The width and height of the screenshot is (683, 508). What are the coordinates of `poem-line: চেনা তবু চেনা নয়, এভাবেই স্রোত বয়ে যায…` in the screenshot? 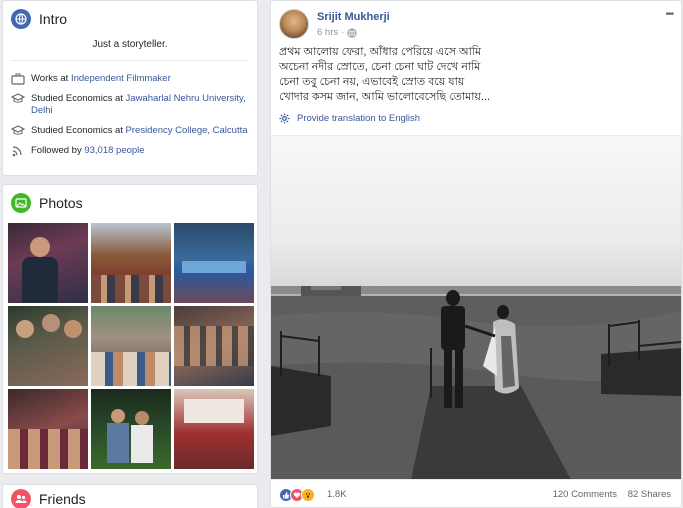 It's located at (372, 82).